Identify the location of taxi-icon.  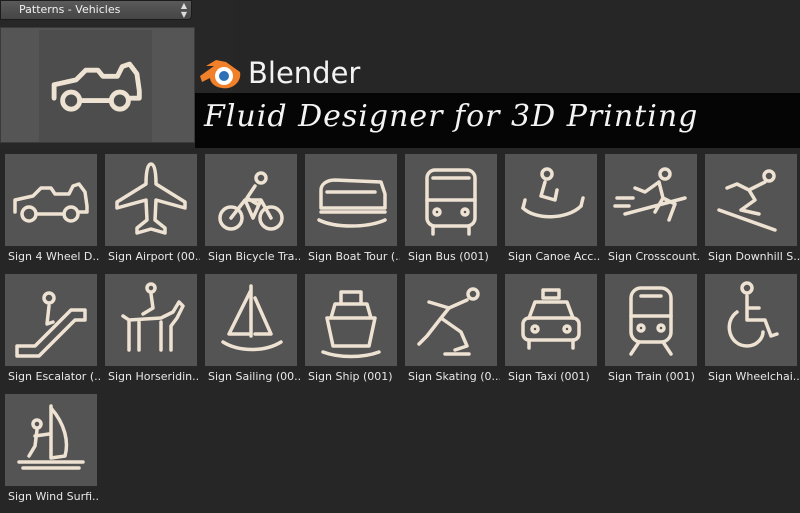
(551, 319).